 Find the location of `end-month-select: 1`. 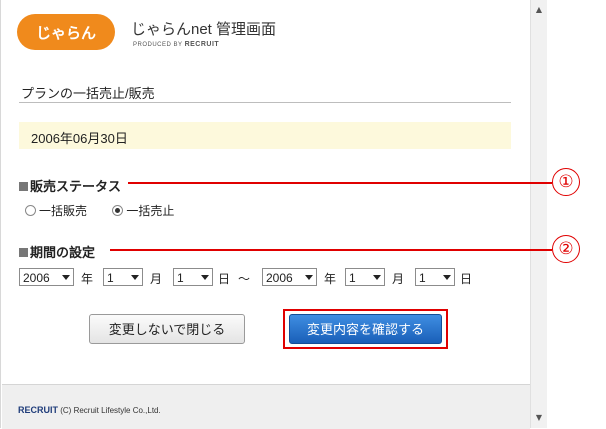

end-month-select: 1 is located at coordinates (365, 277).